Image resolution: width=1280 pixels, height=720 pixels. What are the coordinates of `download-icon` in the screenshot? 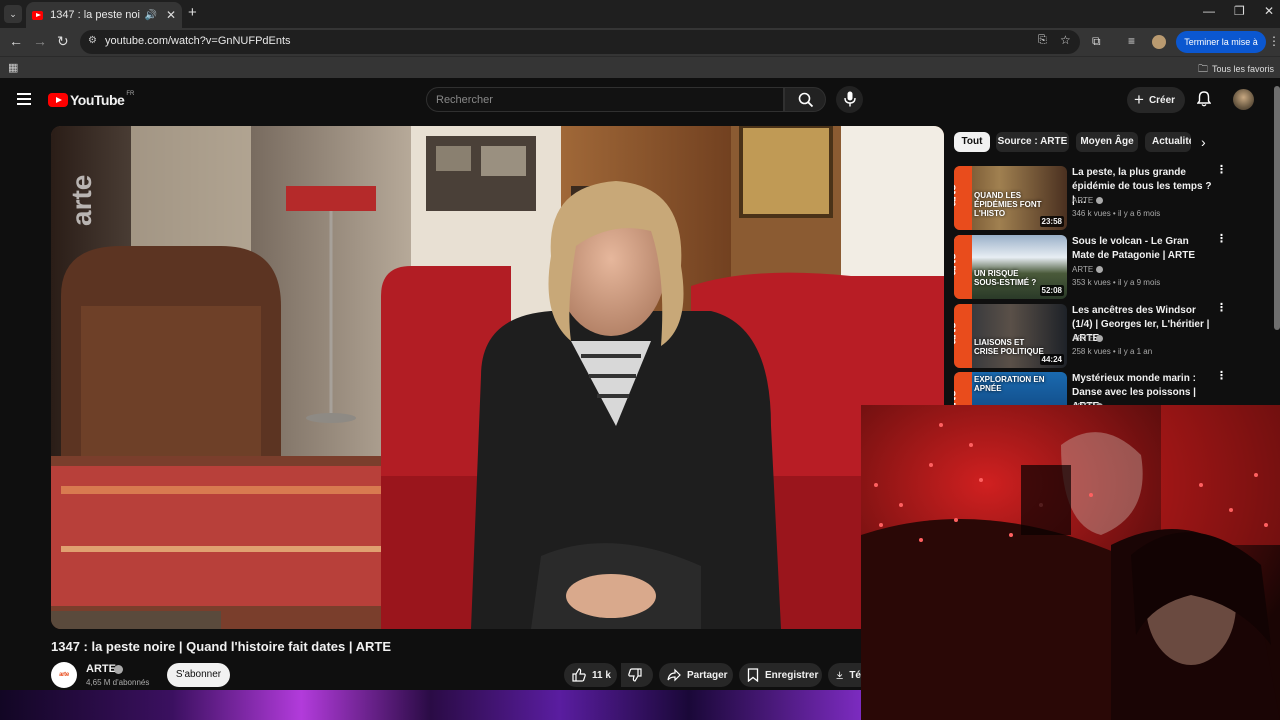 It's located at (839, 675).